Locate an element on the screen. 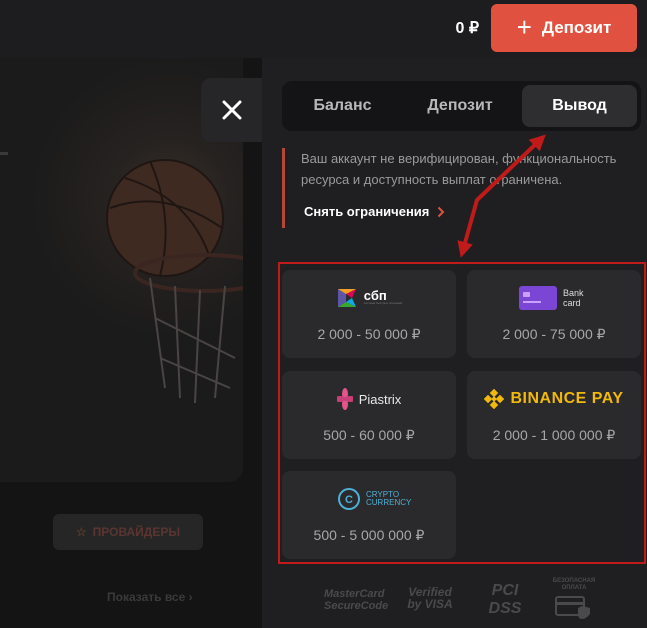 Image resolution: width=647 pixels, height=628 pixels. show-all-link: Показать все › is located at coordinates (150, 597).